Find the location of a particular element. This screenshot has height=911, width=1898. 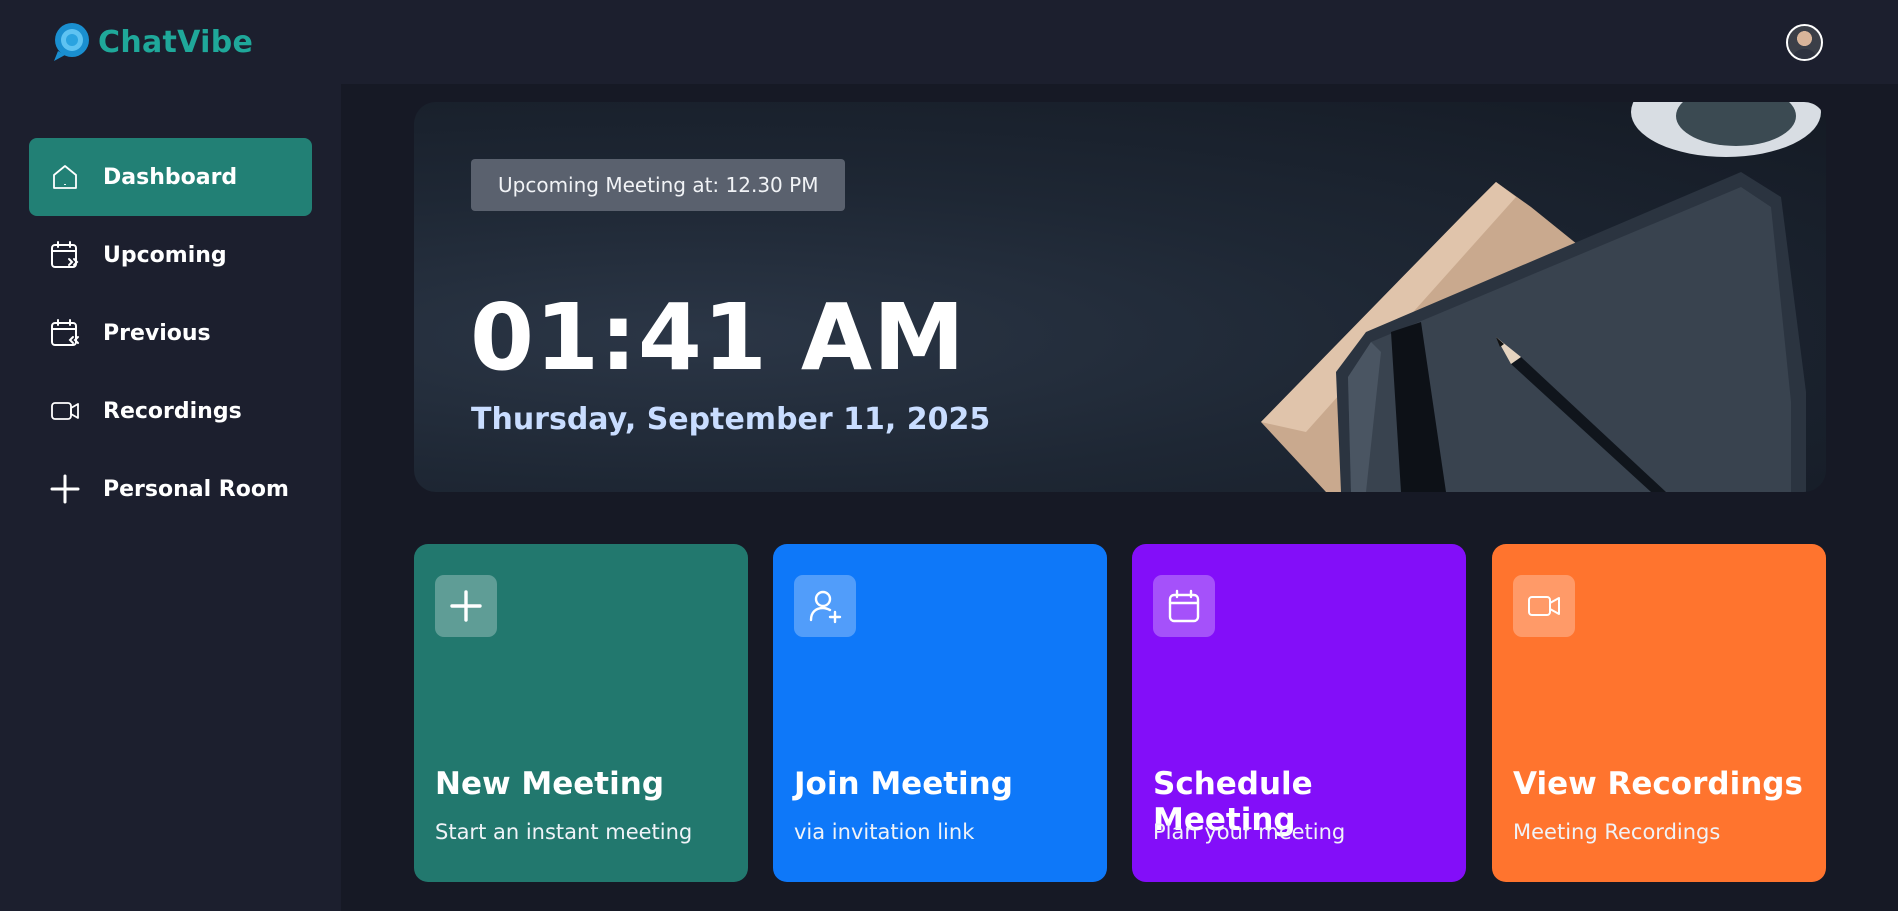

user-avatar is located at coordinates (1804, 42).